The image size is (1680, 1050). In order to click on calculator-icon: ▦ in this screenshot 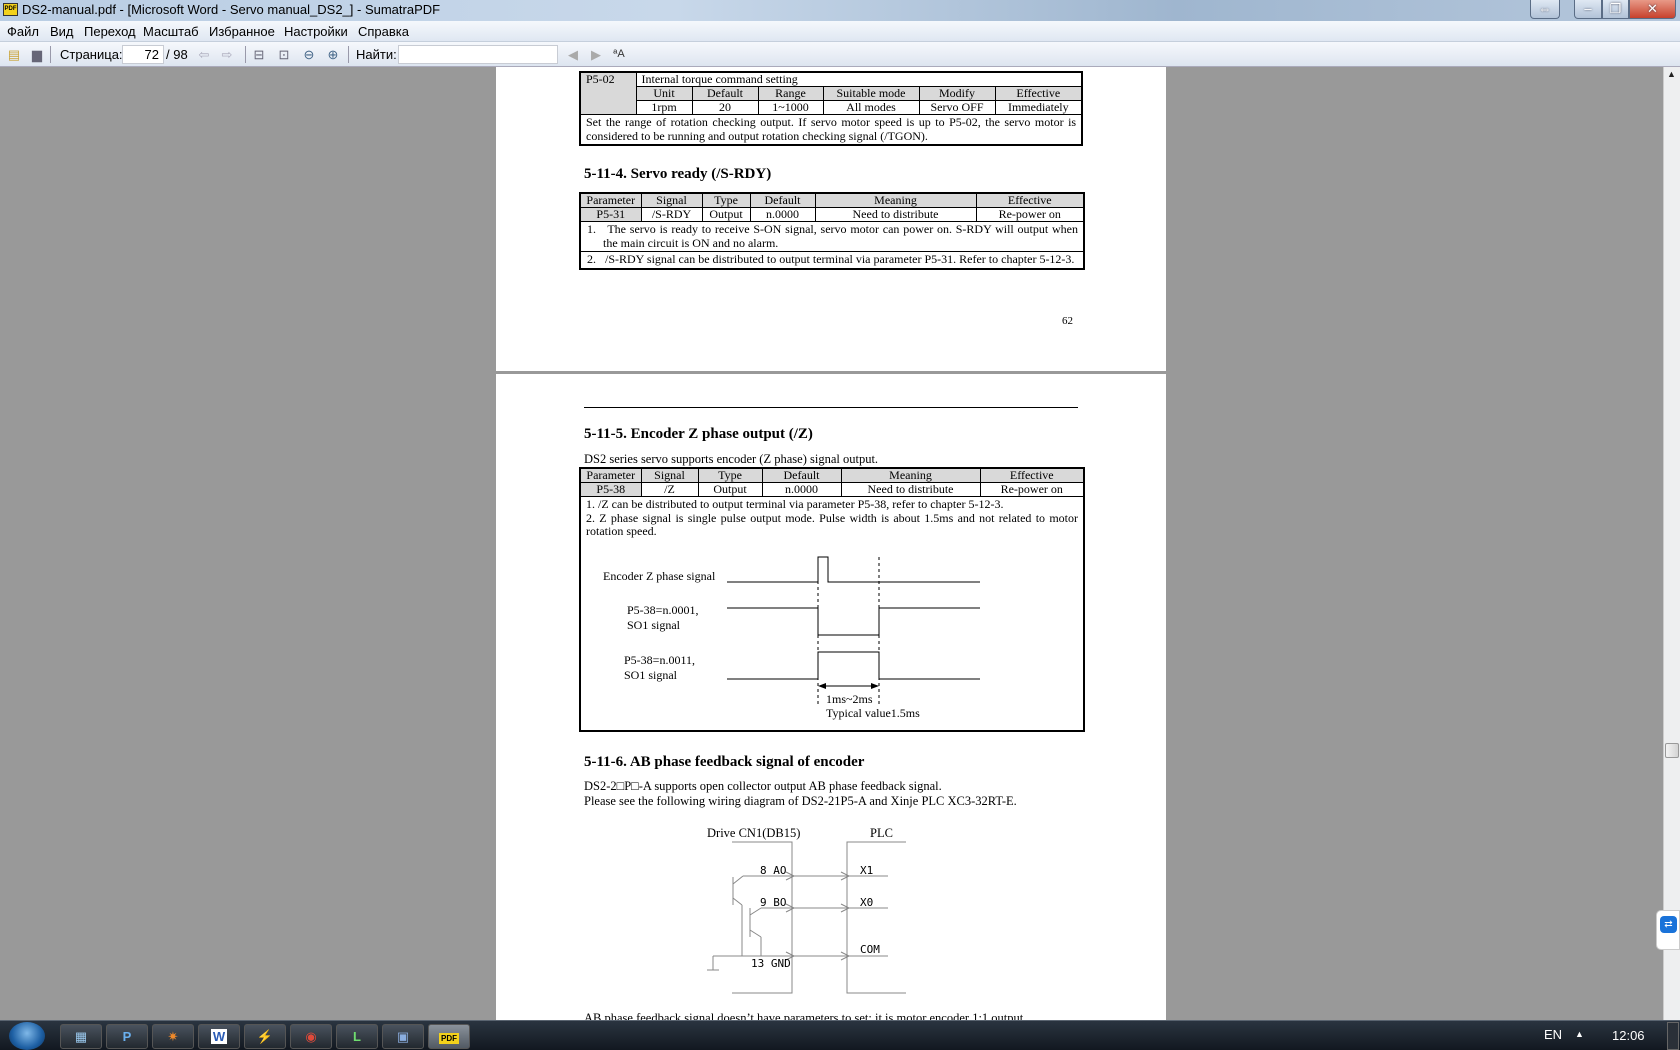, I will do `click(81, 1036)`.